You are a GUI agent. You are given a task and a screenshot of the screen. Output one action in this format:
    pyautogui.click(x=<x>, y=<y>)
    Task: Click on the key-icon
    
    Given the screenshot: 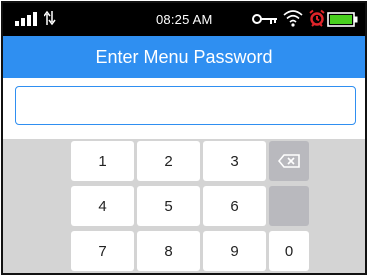 What is the action you would take?
    pyautogui.click(x=264, y=19)
    